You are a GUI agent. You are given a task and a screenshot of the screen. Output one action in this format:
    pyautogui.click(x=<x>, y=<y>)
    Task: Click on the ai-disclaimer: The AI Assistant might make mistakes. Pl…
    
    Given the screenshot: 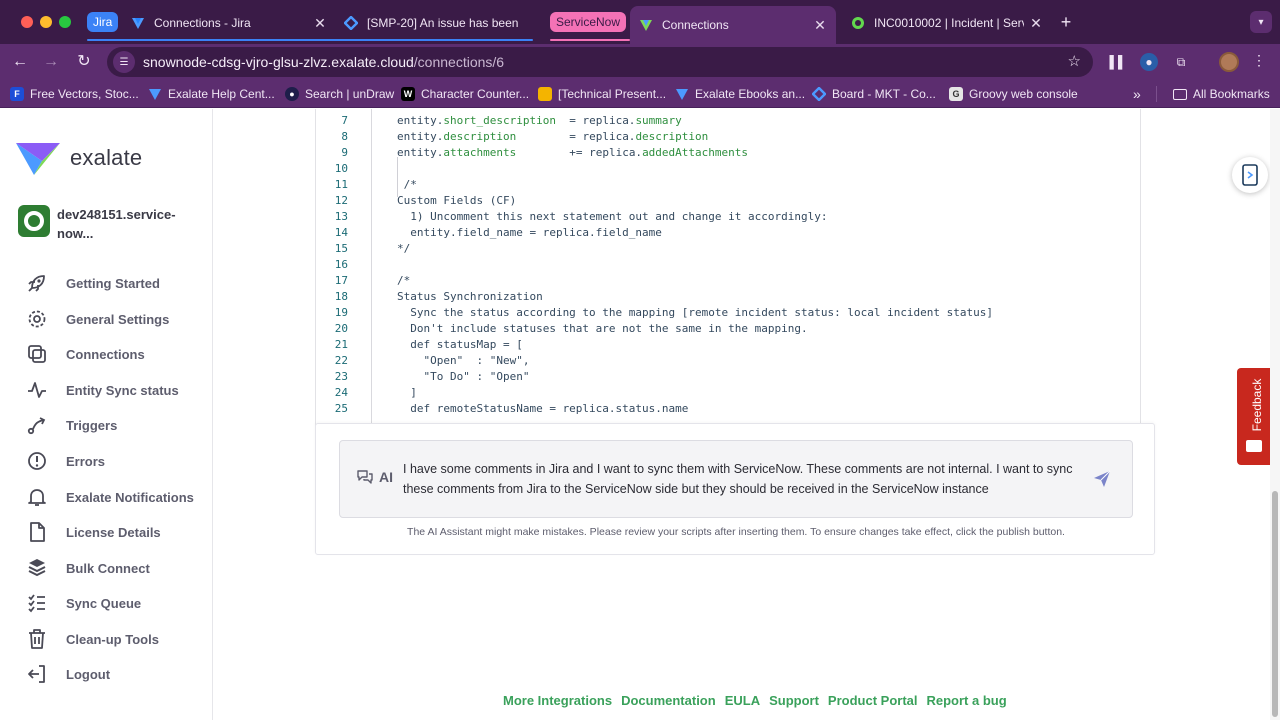 What is the action you would take?
    pyautogui.click(x=736, y=532)
    